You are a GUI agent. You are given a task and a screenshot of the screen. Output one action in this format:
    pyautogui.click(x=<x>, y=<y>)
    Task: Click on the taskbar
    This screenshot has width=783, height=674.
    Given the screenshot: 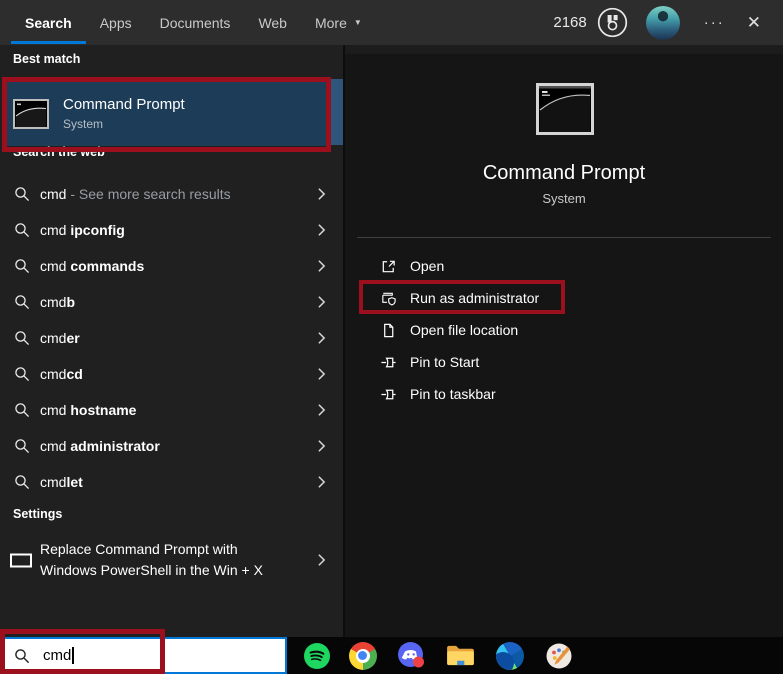 What is the action you would take?
    pyautogui.click(x=535, y=655)
    